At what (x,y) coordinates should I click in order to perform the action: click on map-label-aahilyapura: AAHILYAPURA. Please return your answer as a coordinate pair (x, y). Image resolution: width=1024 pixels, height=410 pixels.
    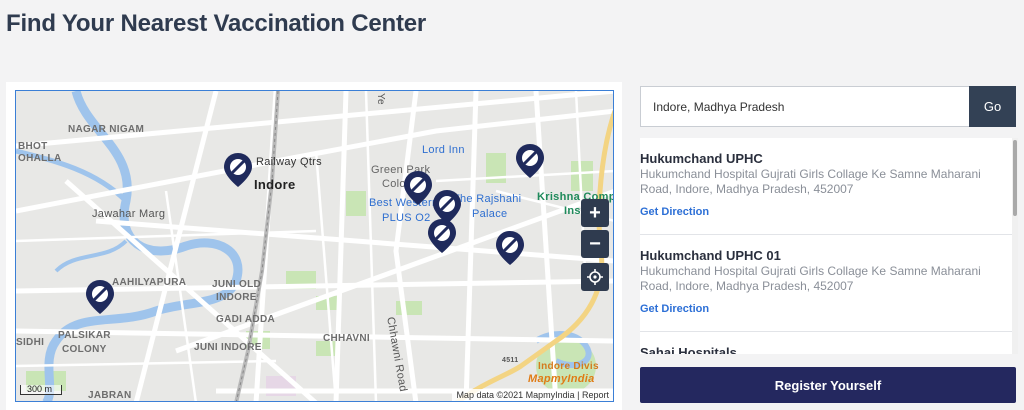
    Looking at the image, I should click on (149, 282).